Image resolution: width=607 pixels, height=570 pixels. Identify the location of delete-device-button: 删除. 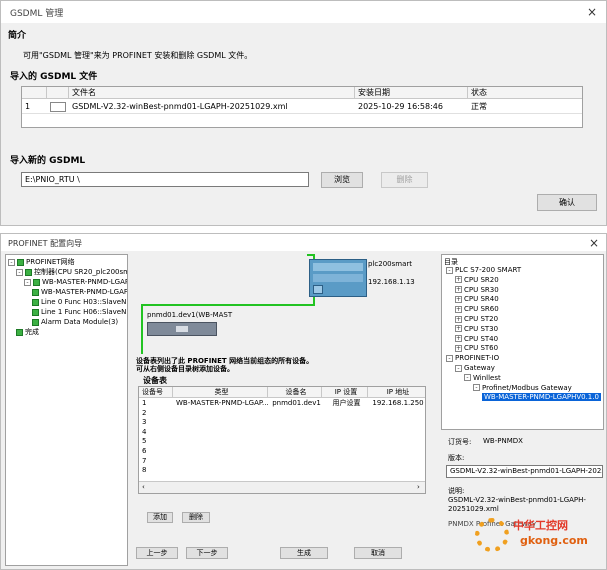
(196, 517).